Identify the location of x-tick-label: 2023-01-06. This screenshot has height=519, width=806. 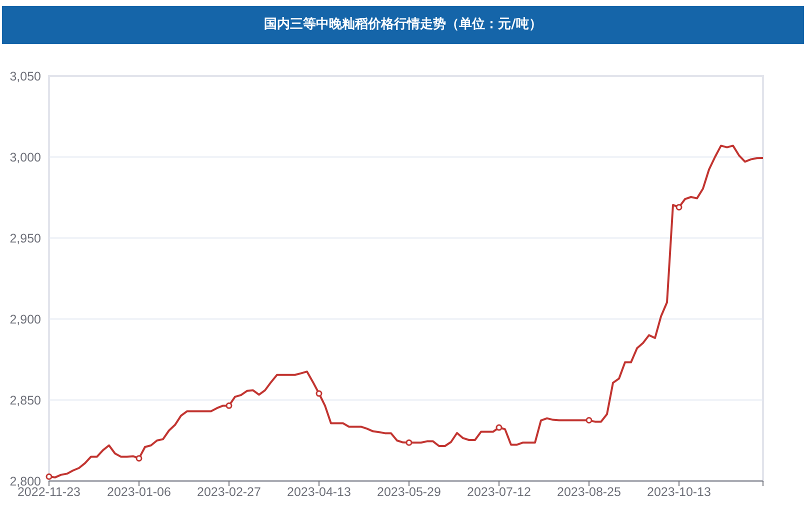
(139, 492).